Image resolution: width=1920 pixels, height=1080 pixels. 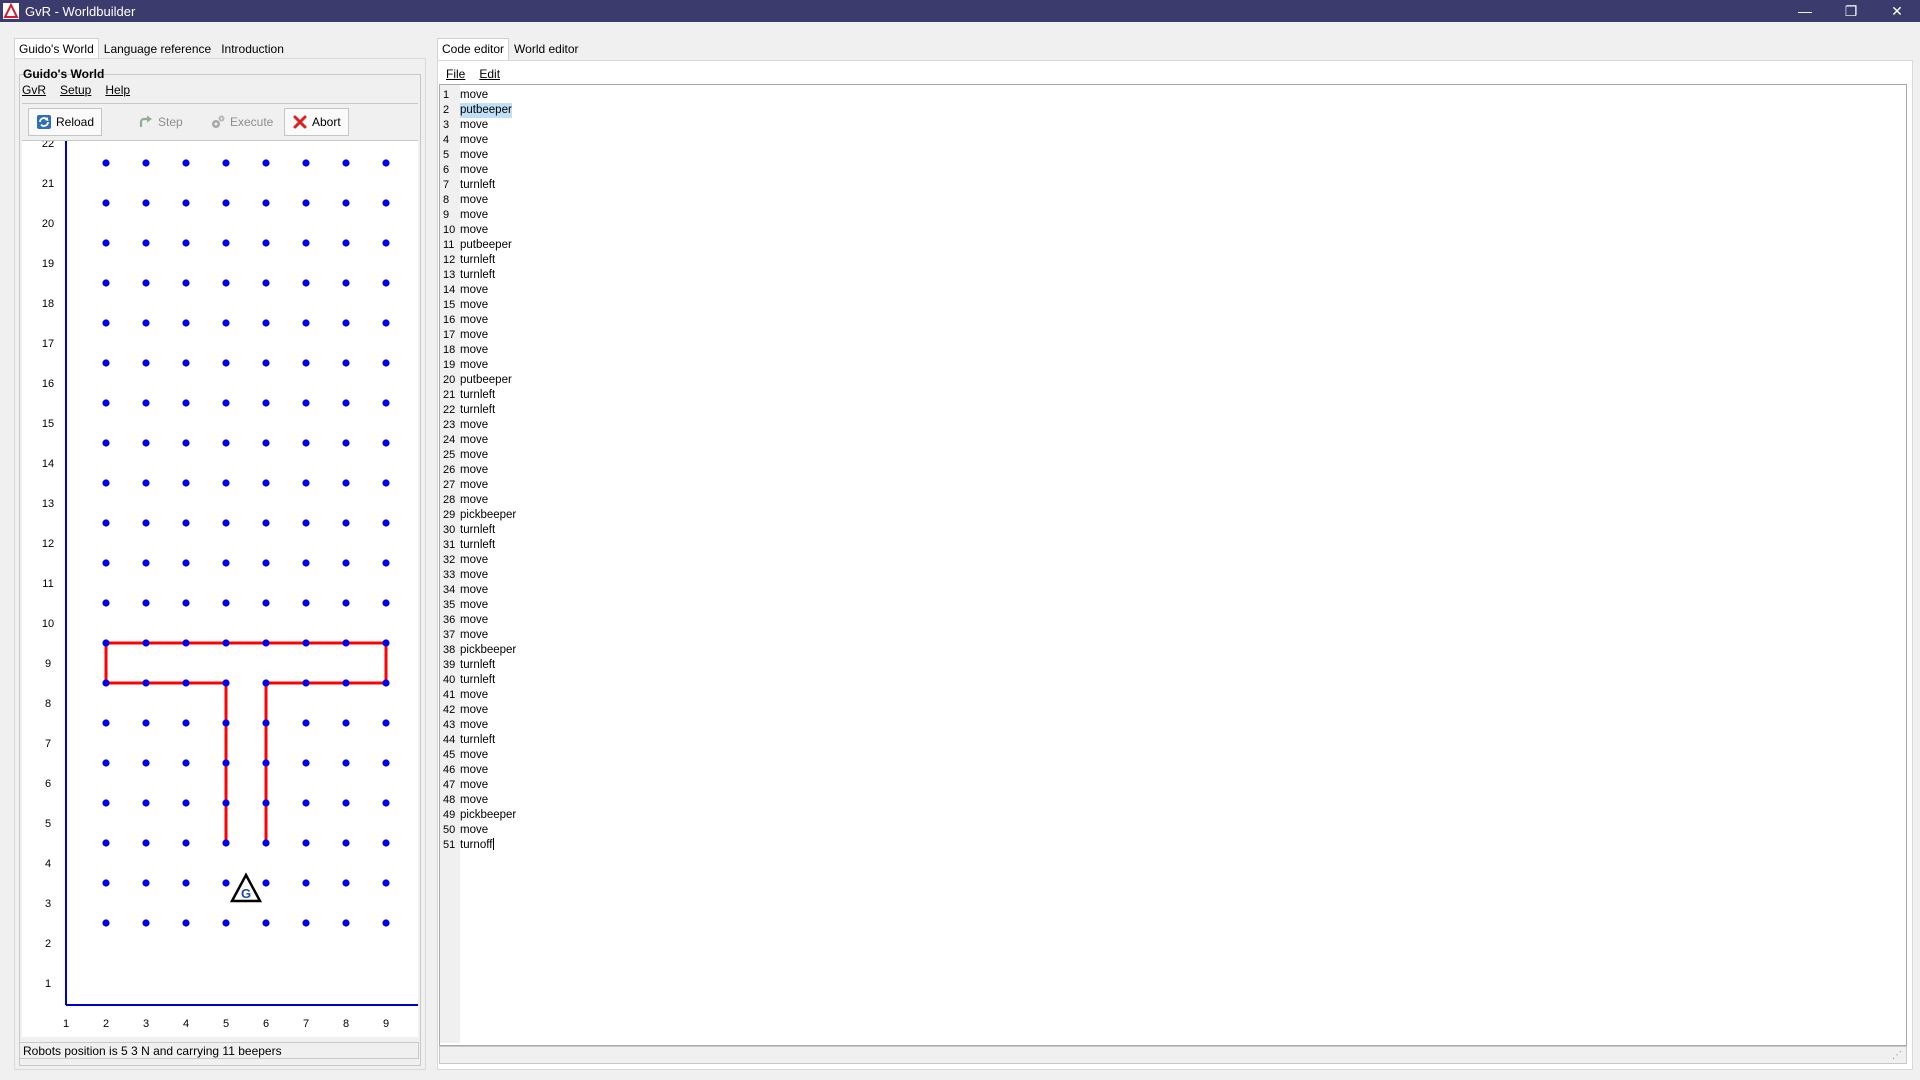 I want to click on code-line: 34 move, so click(x=478, y=590).